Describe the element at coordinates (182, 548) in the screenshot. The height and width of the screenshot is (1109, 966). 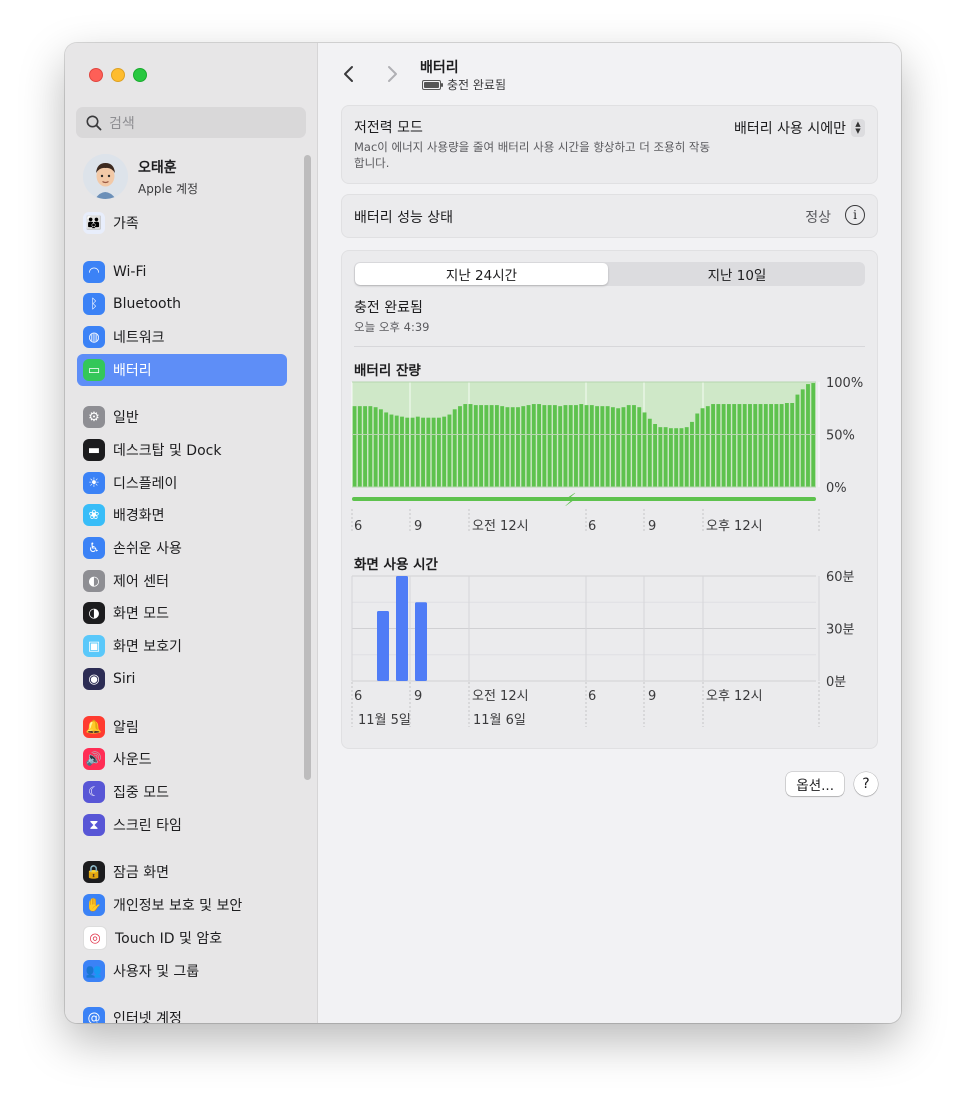
I see `sidebar-item: ♿ 손쉬운 사용` at that location.